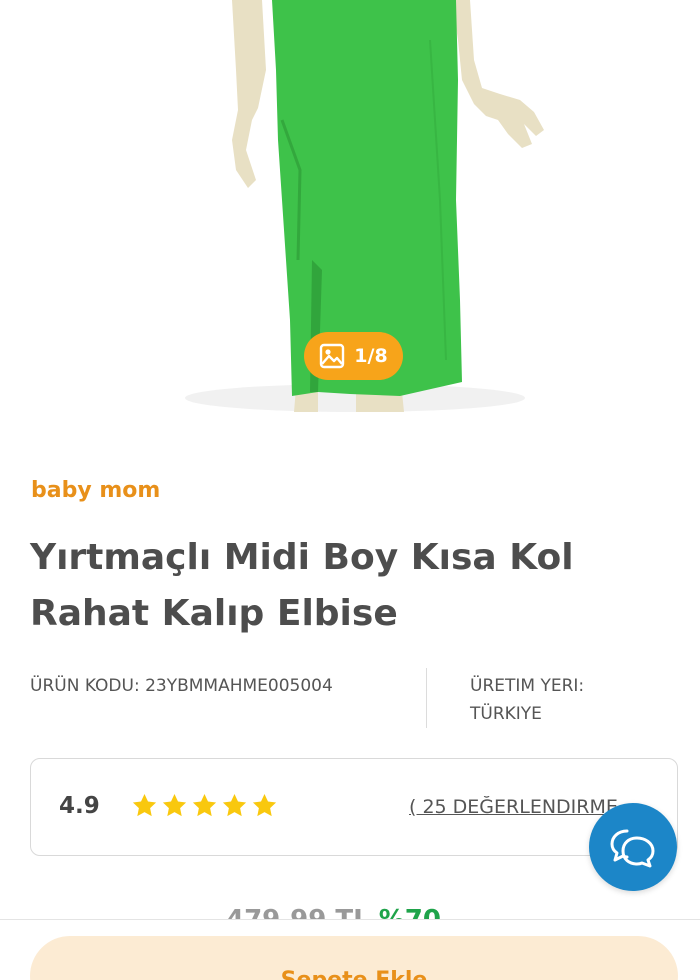 The image size is (700, 980). I want to click on product-code: ÜRÜN KODU: 23YBMMAHME005004, so click(181, 686).